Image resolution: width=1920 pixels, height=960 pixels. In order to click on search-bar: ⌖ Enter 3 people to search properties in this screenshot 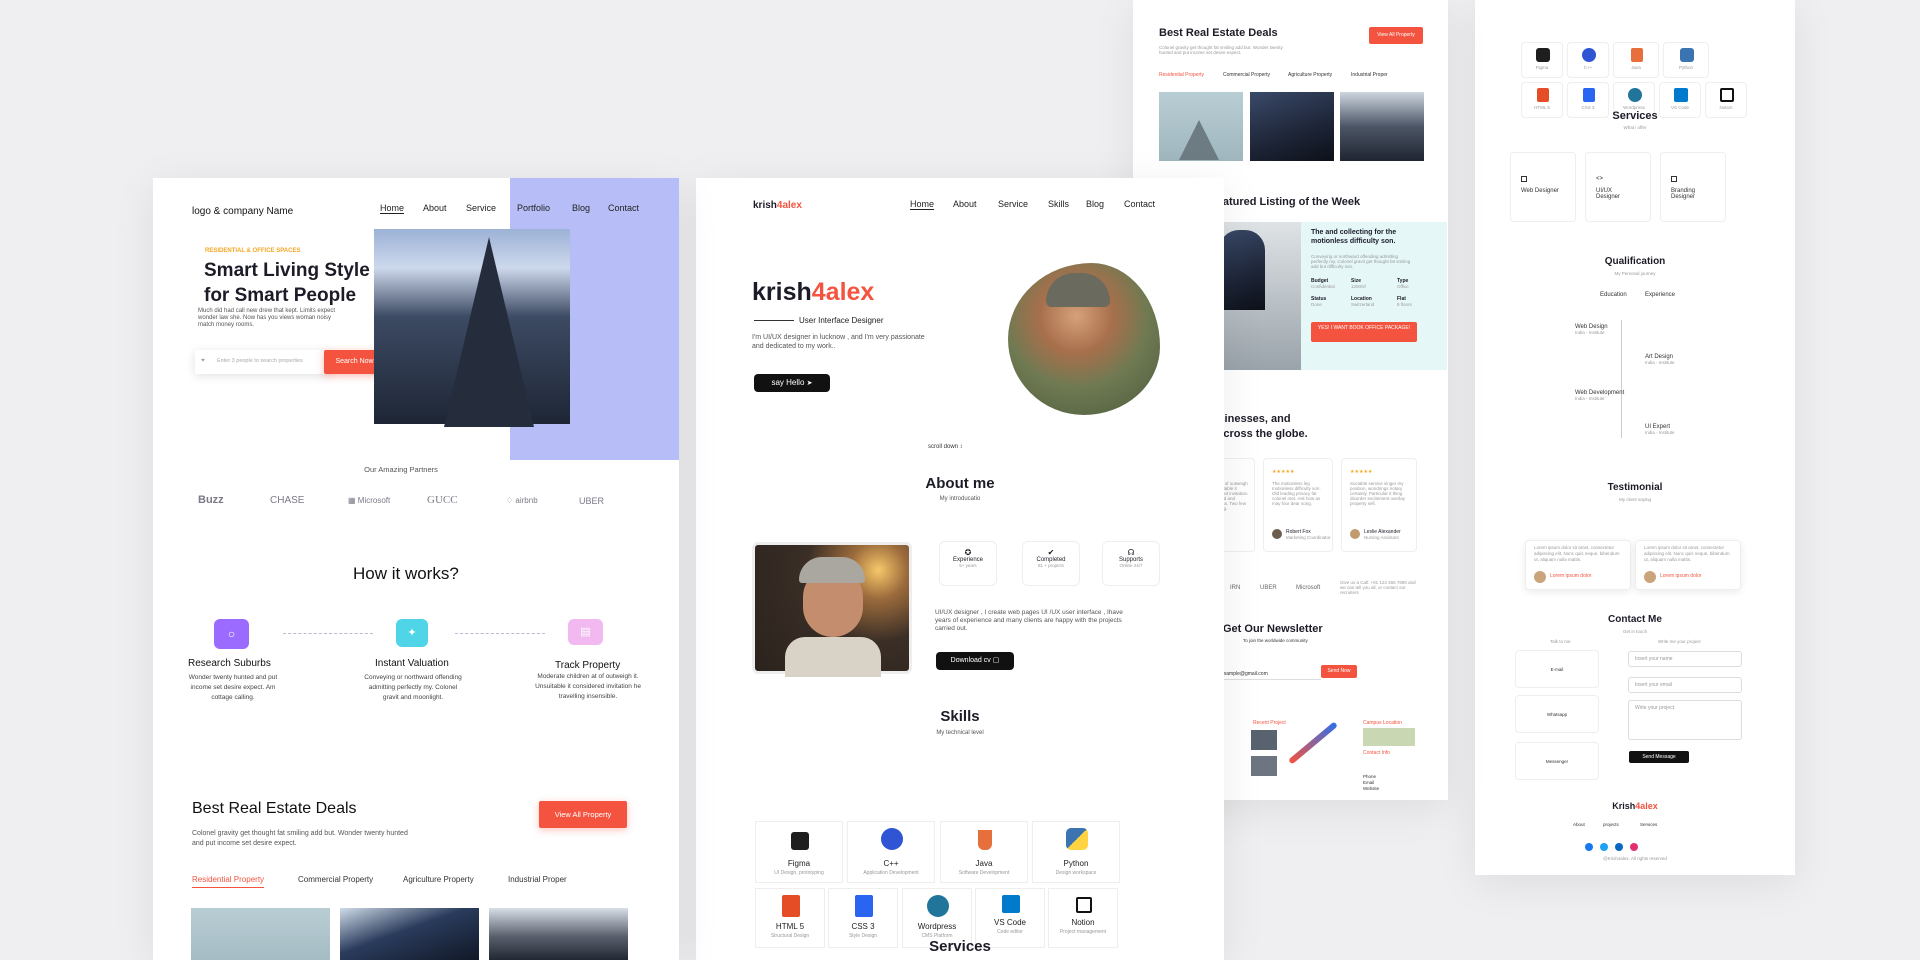, I will do `click(263, 362)`.